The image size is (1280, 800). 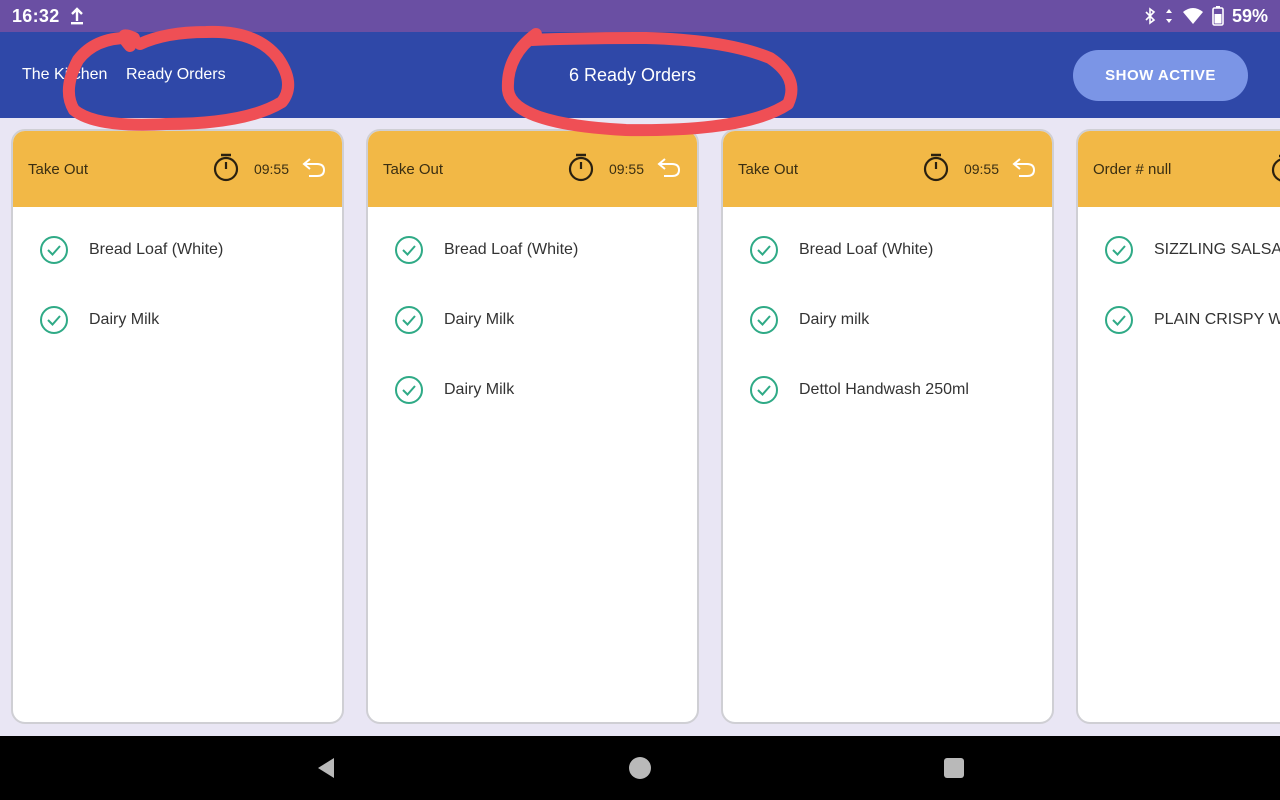 What do you see at coordinates (1193, 16) in the screenshot?
I see `wifi-icon` at bounding box center [1193, 16].